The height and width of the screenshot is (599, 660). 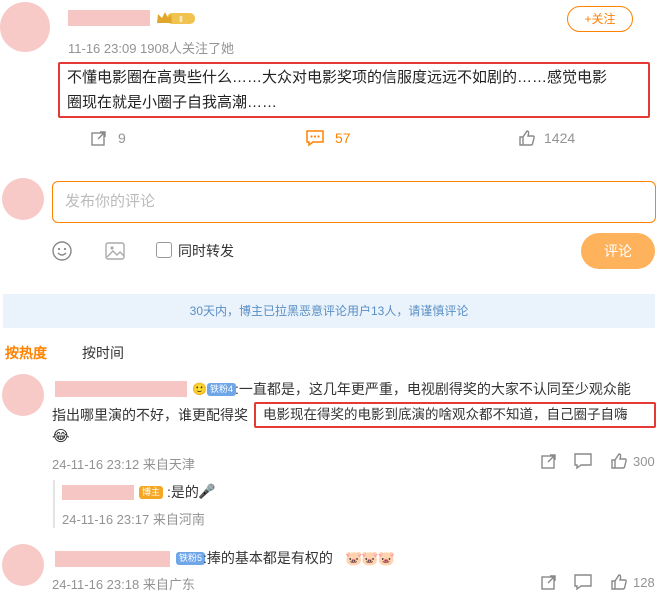 I want to click on comment-meta: 24-11-16 23:12 来自天津, so click(x=123, y=464).